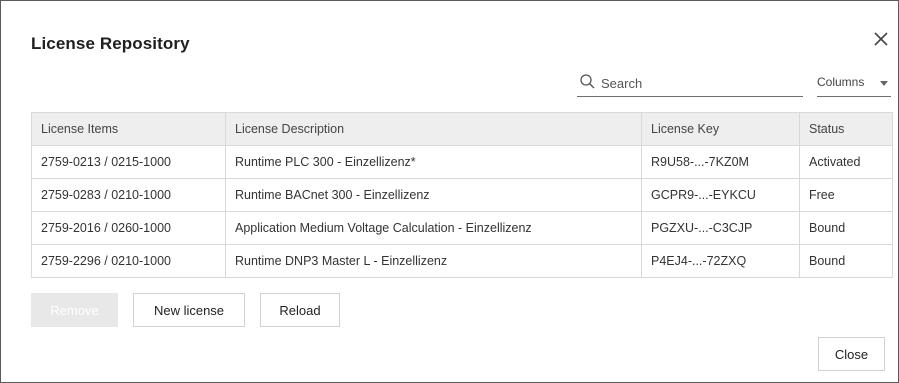 The width and height of the screenshot is (899, 383). I want to click on cell-license-item: 2759-2016 / 0260-1000, so click(128, 228).